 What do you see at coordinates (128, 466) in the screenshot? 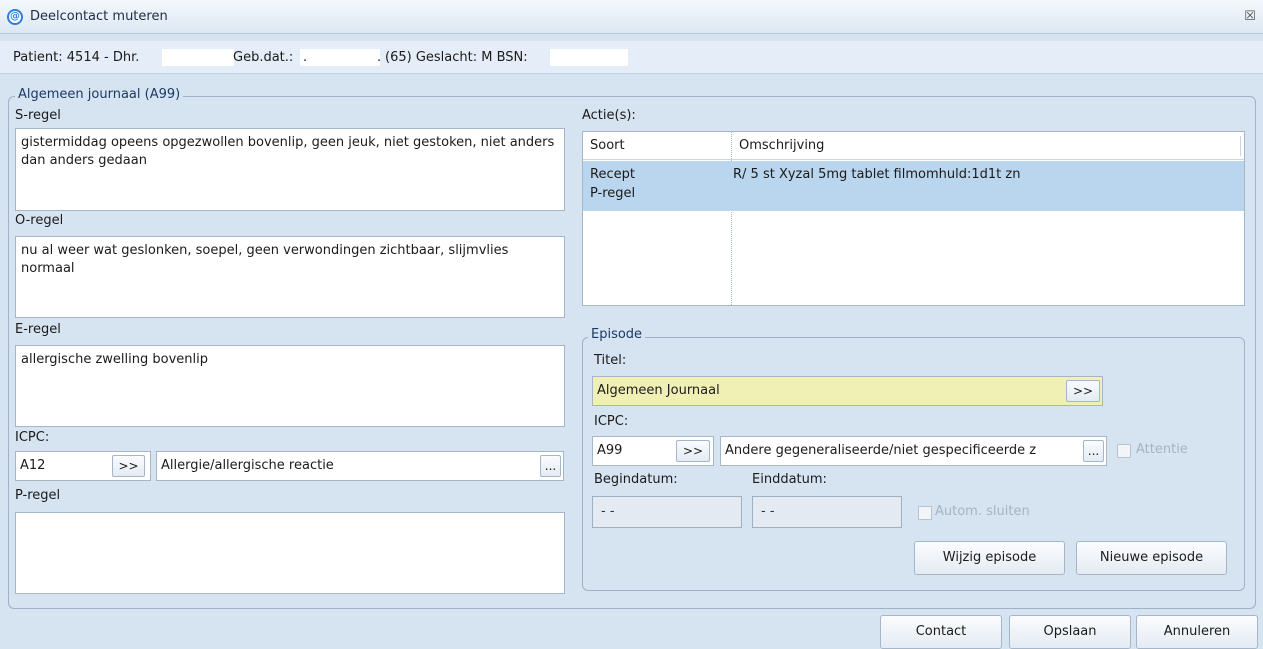
I see `icpc-lookup-button: >>` at bounding box center [128, 466].